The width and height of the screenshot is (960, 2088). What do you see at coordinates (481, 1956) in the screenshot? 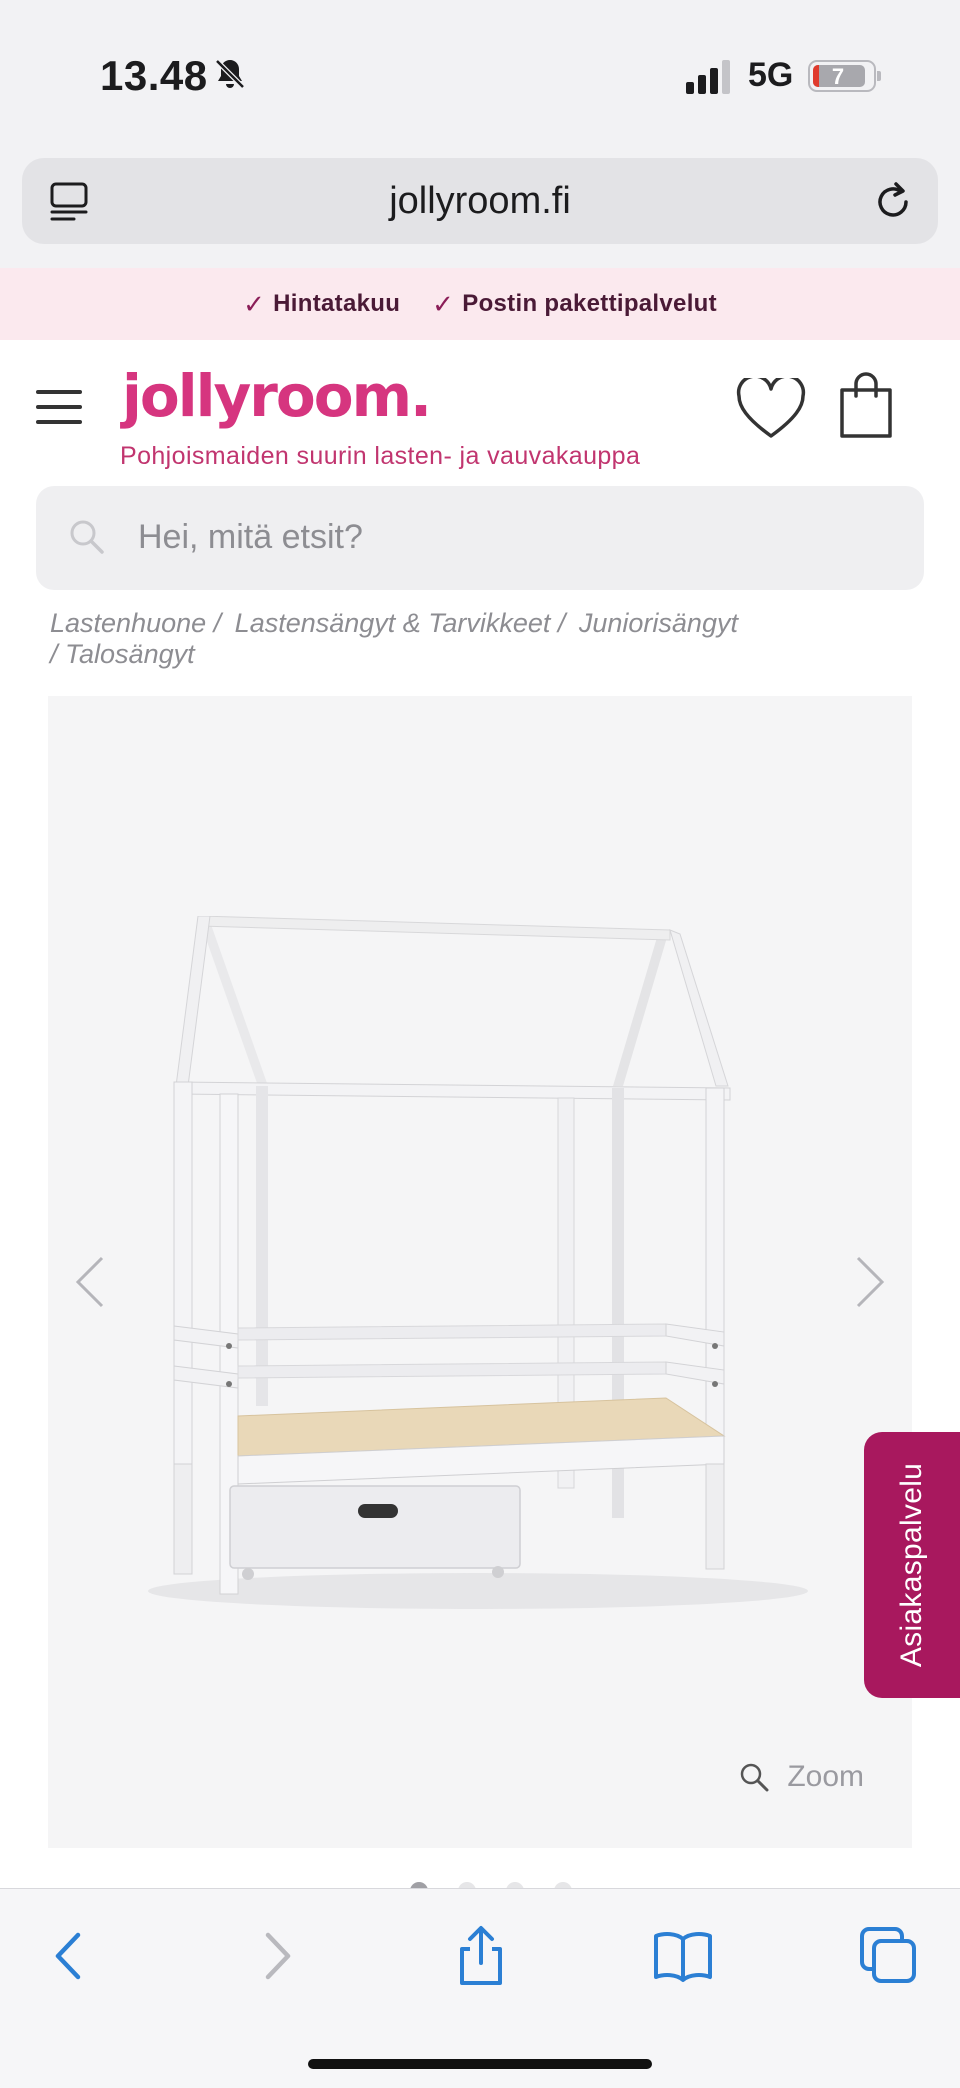
I see `share-icon` at bounding box center [481, 1956].